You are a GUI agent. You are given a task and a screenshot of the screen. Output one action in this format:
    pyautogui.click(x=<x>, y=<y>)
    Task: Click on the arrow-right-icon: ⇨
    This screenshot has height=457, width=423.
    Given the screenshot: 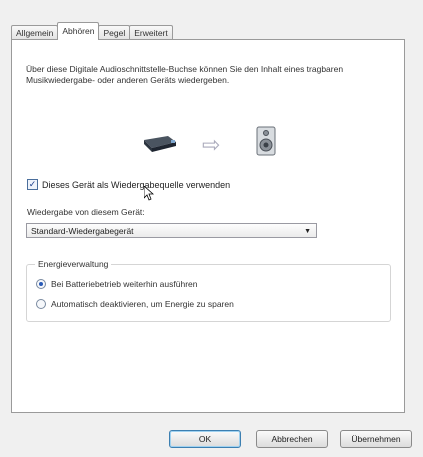 What is the action you would take?
    pyautogui.click(x=211, y=144)
    